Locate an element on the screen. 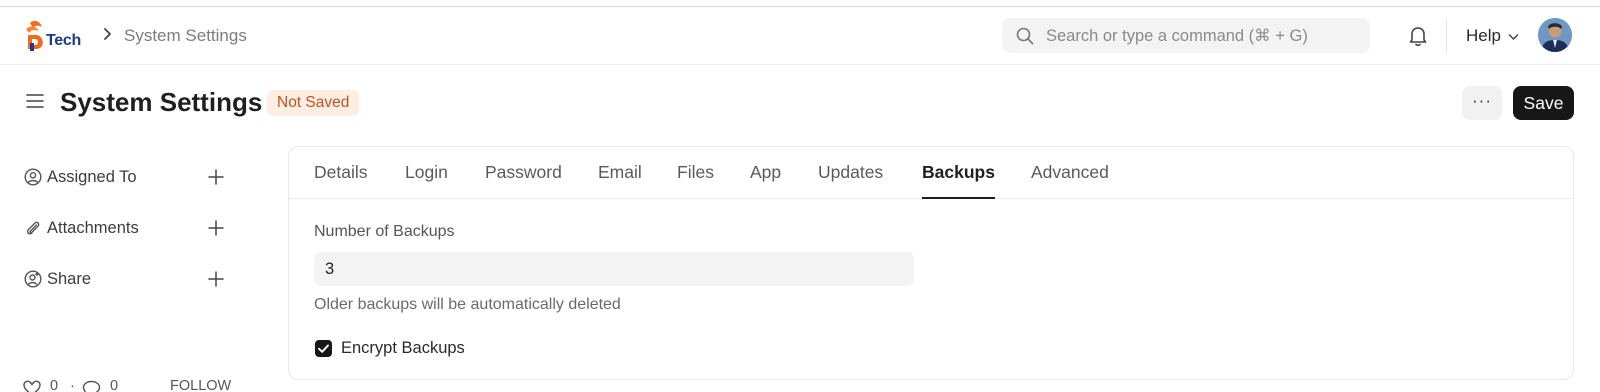  user-avatar-image is located at coordinates (1555, 35).